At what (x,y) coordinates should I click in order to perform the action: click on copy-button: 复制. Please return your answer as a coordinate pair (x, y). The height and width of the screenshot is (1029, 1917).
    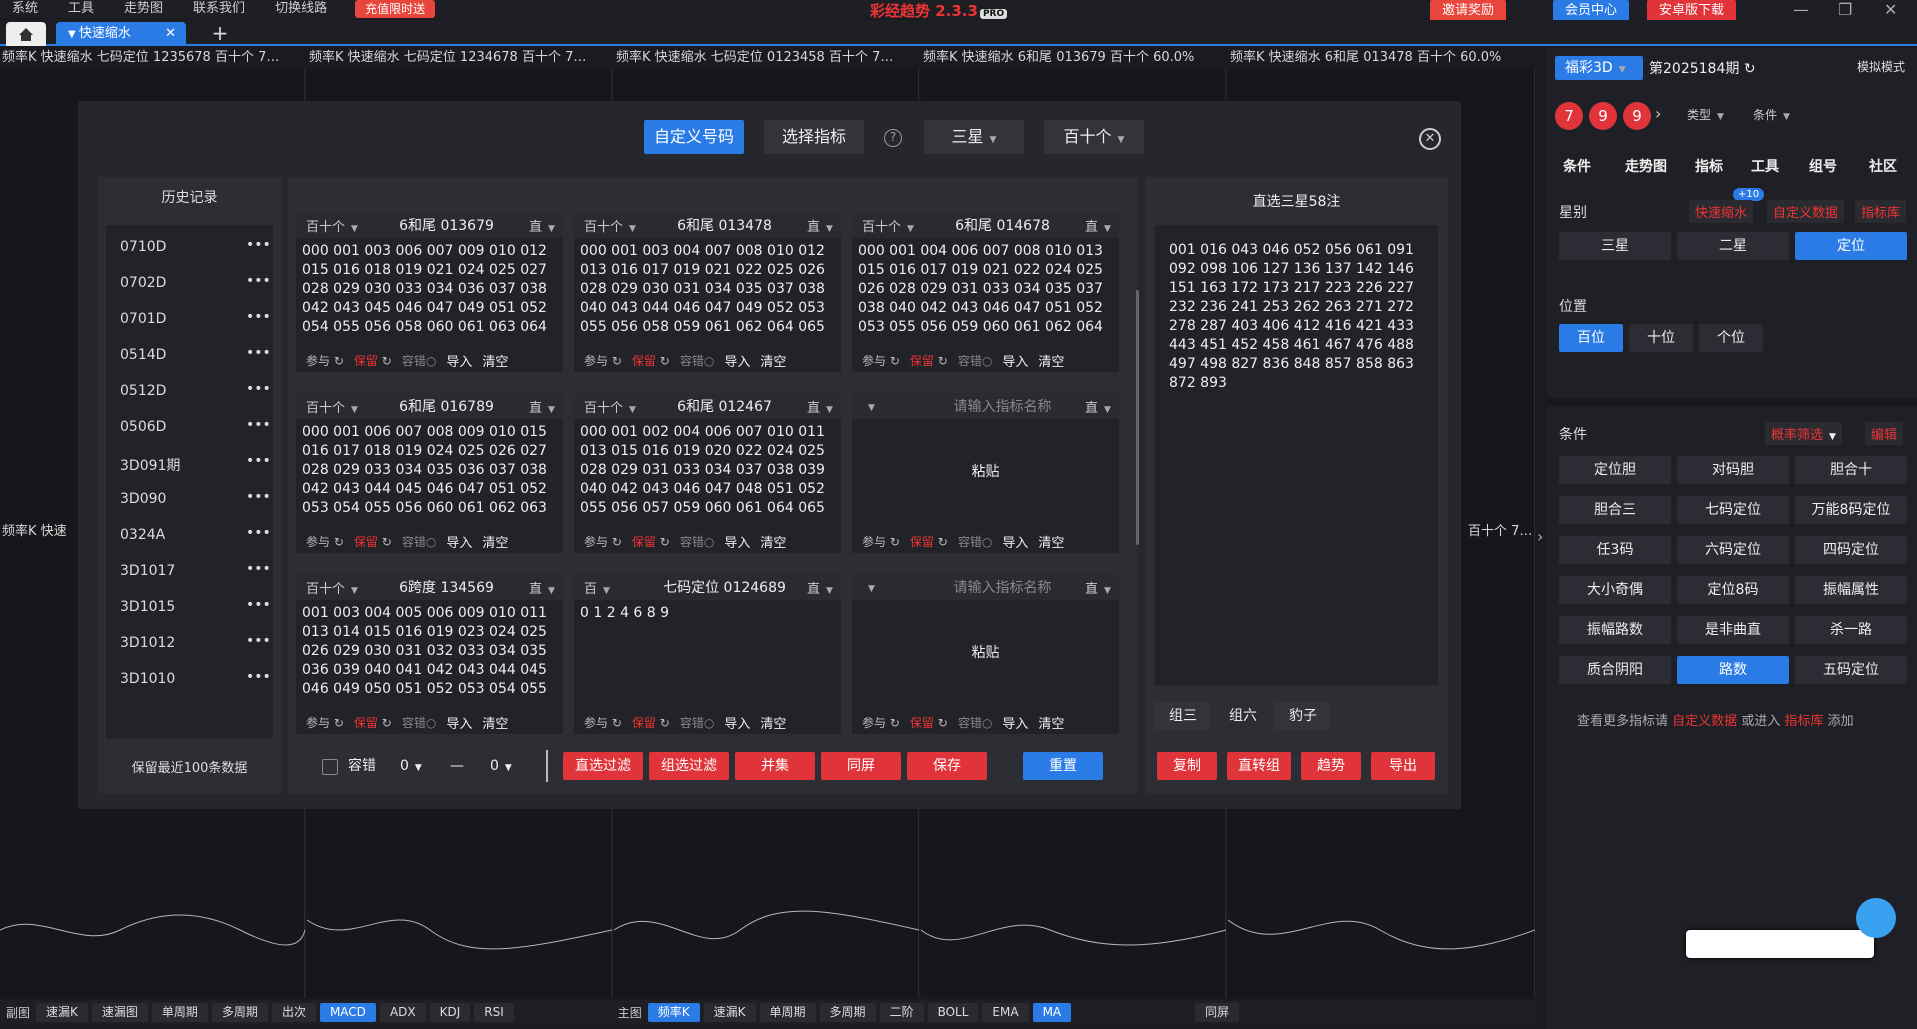
    Looking at the image, I should click on (1187, 766).